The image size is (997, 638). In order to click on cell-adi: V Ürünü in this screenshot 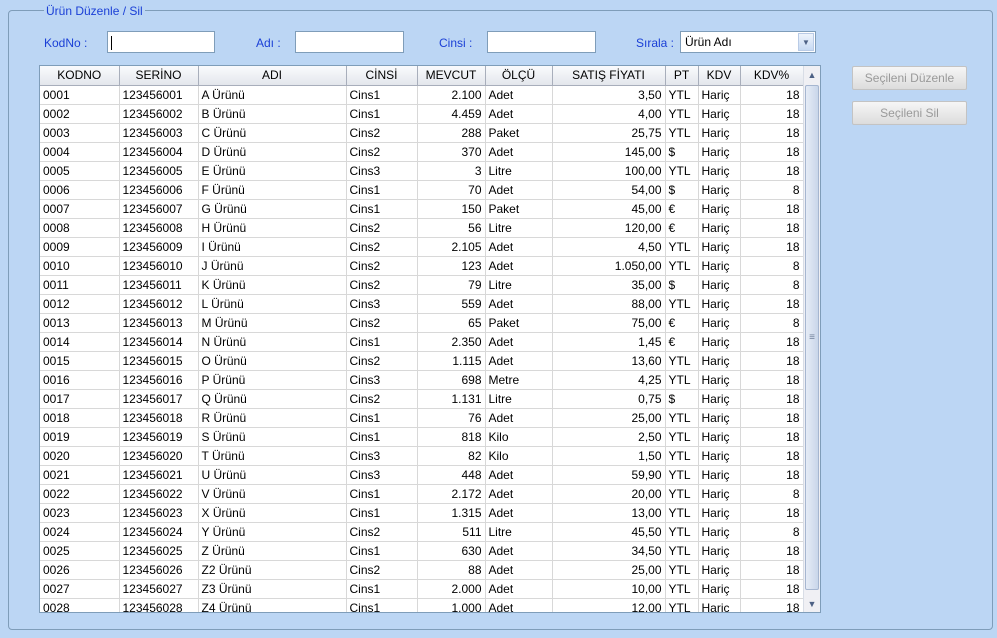, I will do `click(272, 494)`.